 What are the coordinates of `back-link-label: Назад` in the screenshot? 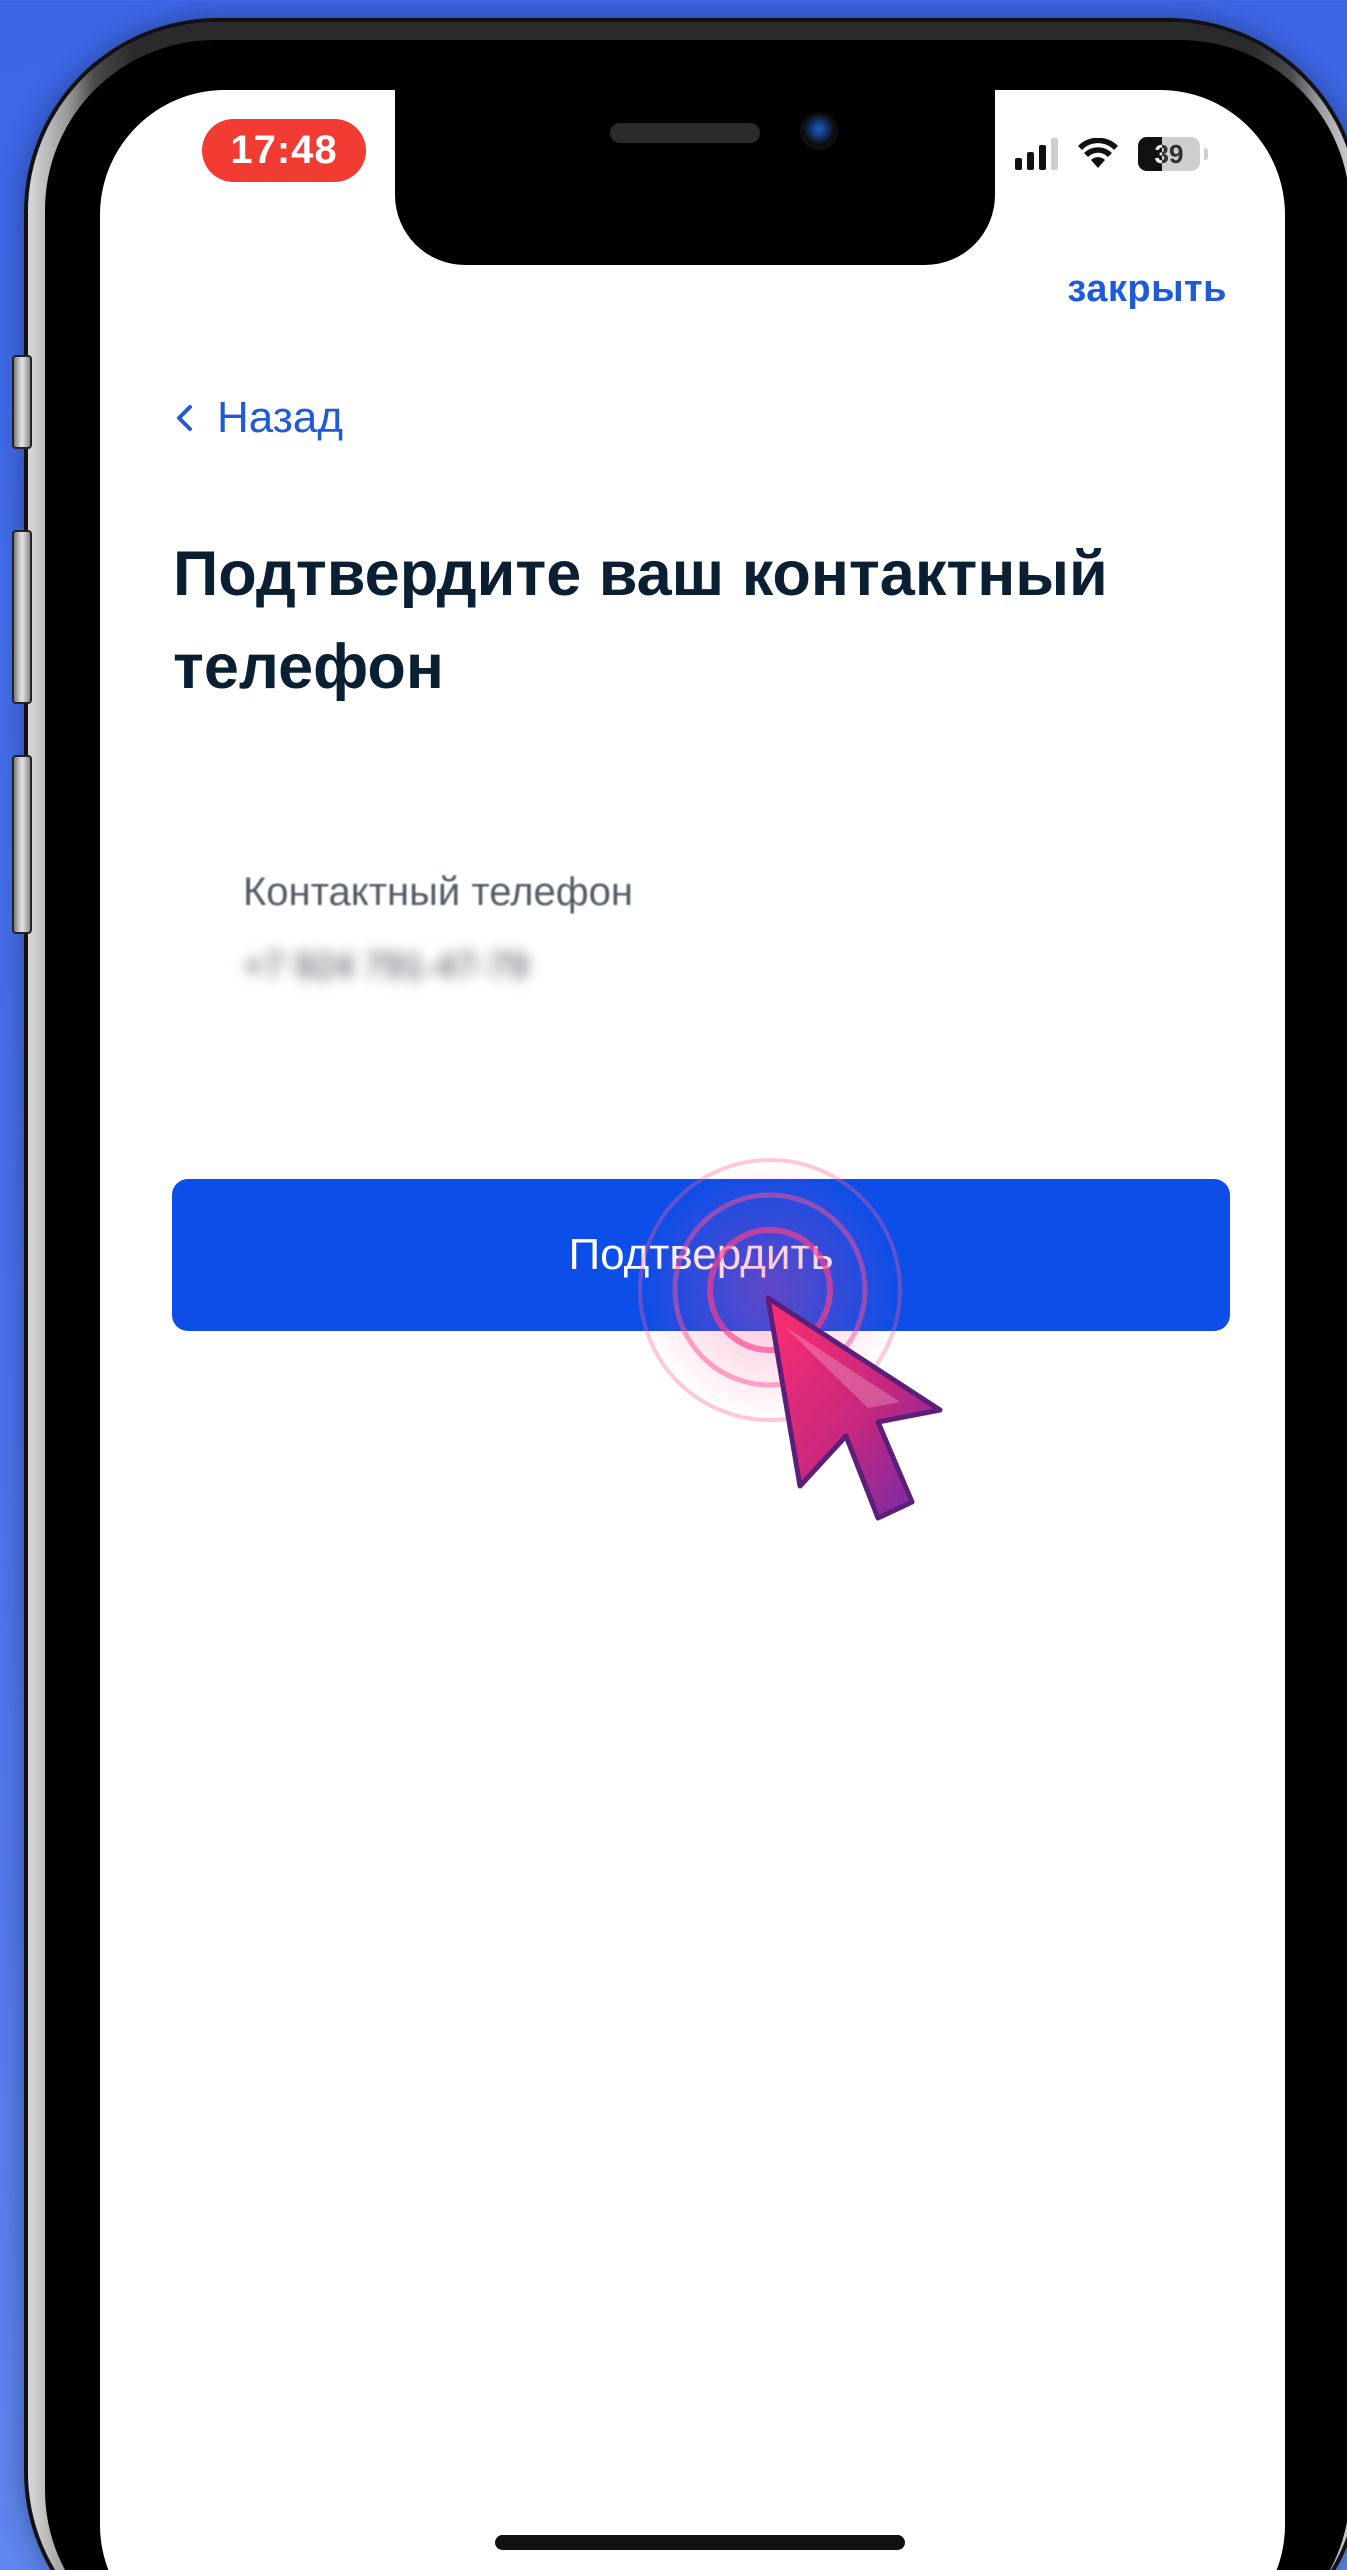 It's located at (280, 417).